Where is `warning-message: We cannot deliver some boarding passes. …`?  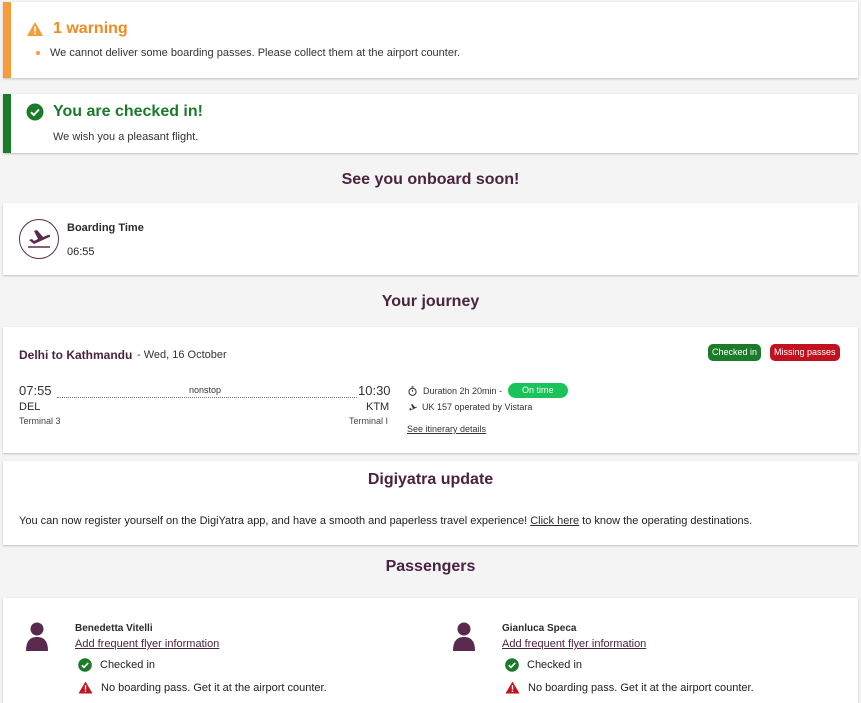 warning-message: We cannot deliver some boarding passes. … is located at coordinates (248, 53).